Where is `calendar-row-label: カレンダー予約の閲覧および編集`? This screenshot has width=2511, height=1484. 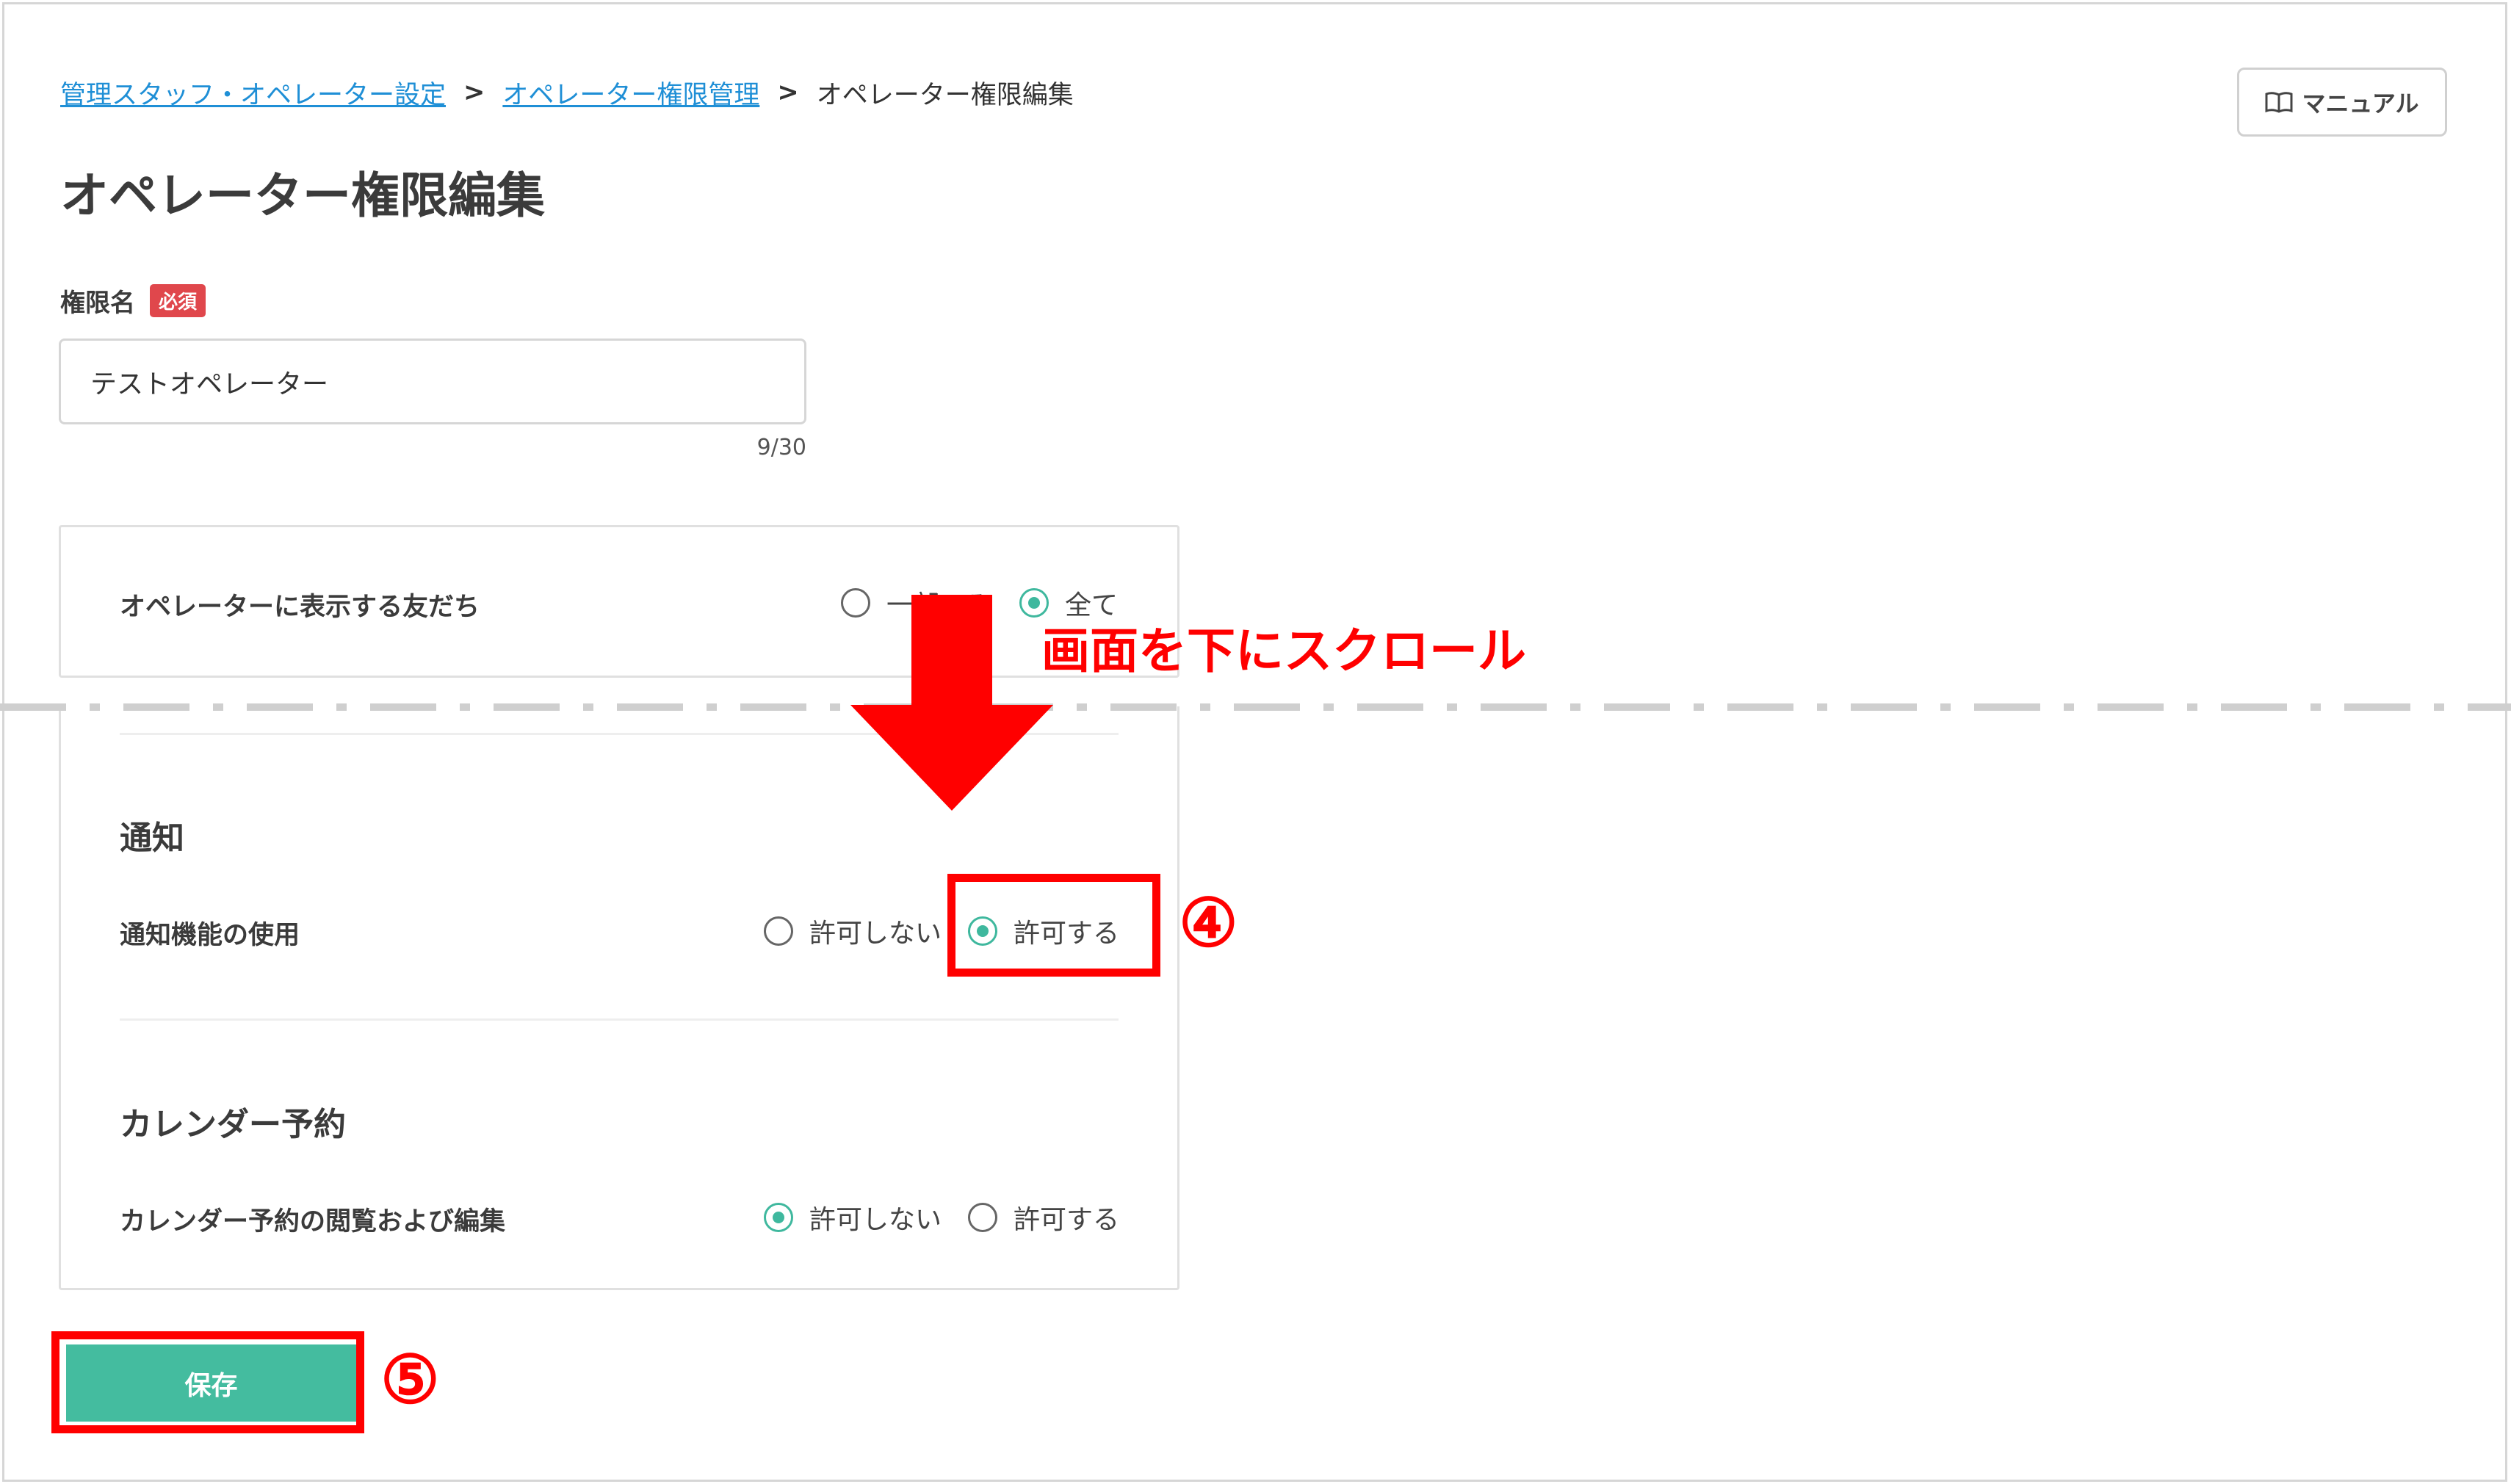
calendar-row-label: カレンダー予約の閲覧および編集 is located at coordinates (313, 1222).